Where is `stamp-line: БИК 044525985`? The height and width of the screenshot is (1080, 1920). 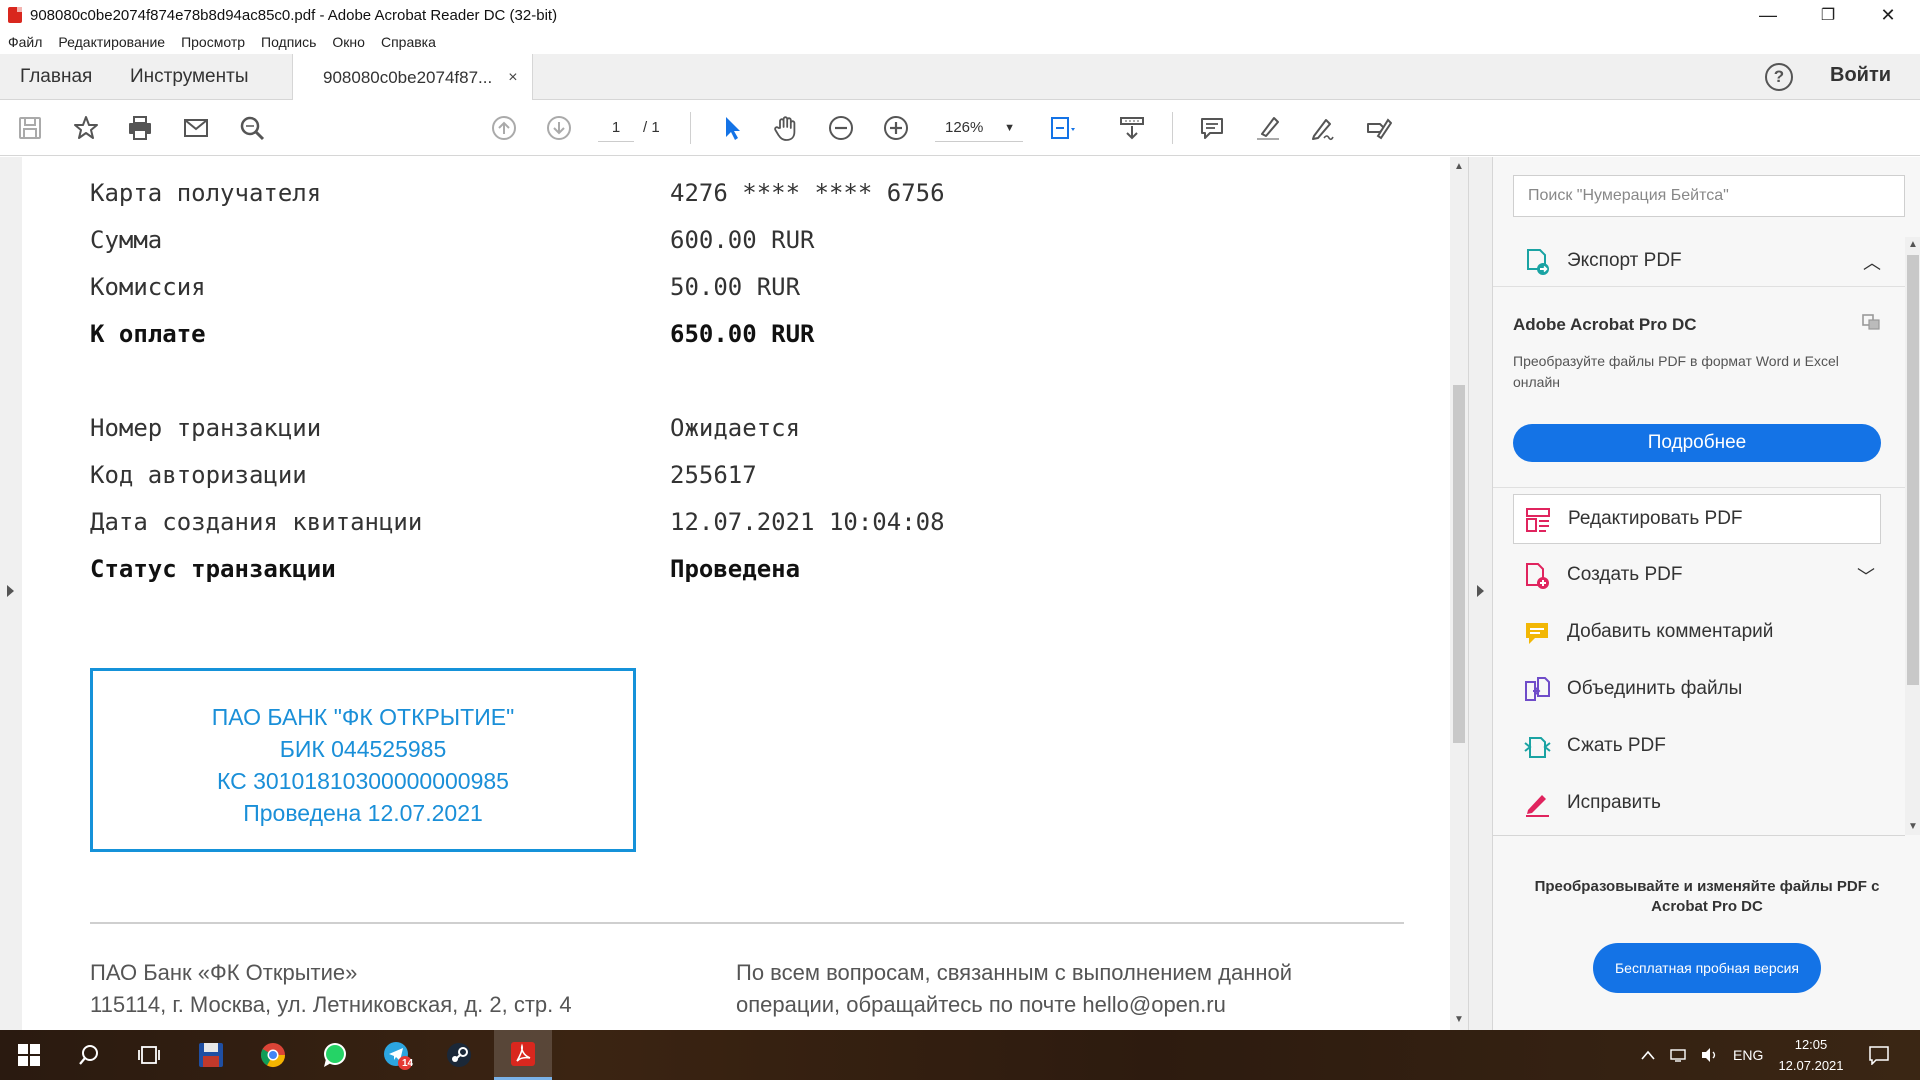
stamp-line: БИК 044525985 is located at coordinates (363, 749).